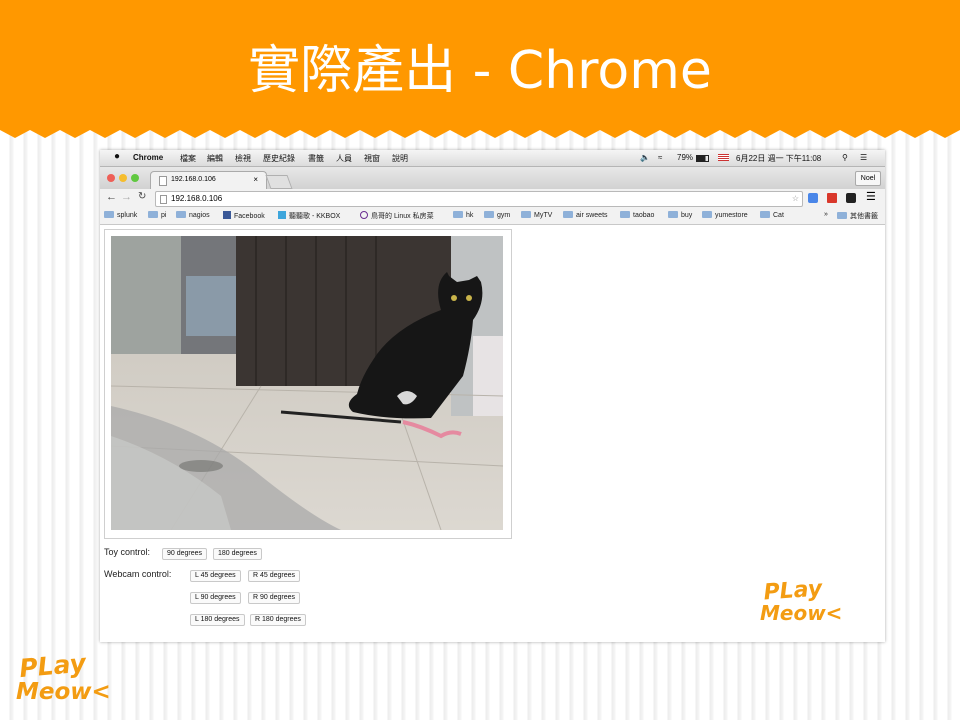  Describe the element at coordinates (274, 598) in the screenshot. I see `webcam-r90-button: R 90 degrees` at that location.